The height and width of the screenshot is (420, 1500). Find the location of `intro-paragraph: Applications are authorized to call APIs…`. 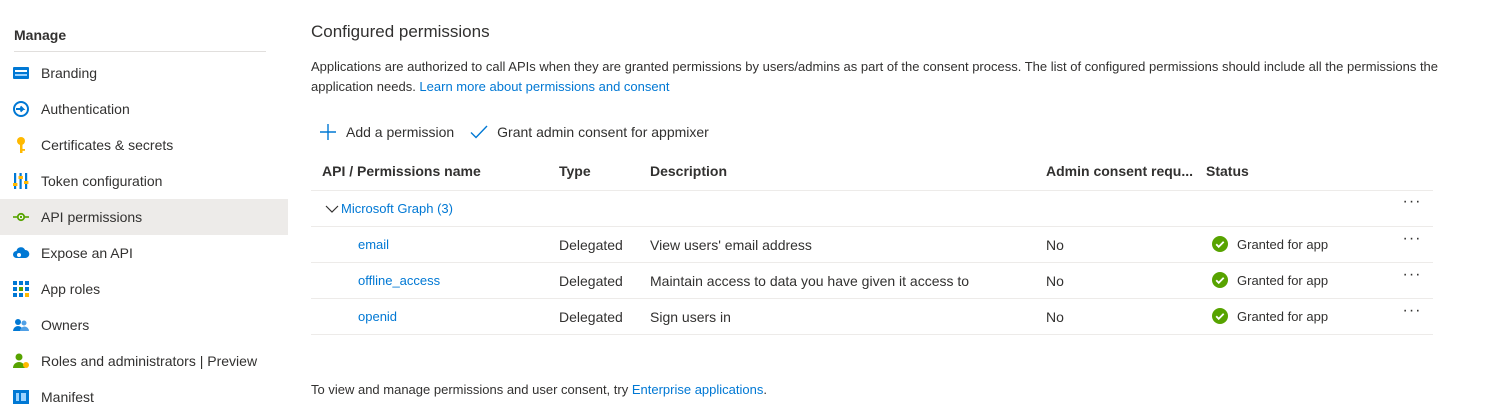

intro-paragraph: Applications are authorized to call APIs… is located at coordinates (876, 77).